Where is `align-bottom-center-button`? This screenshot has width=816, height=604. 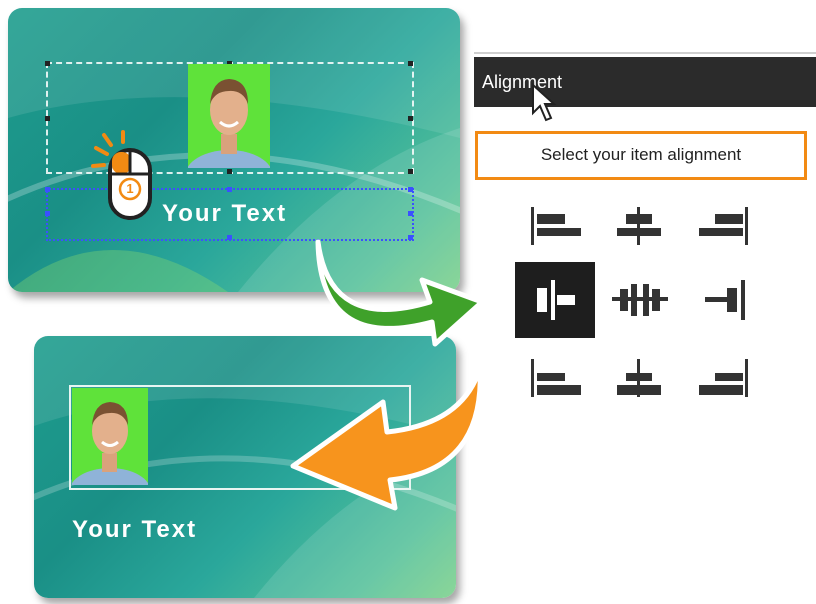
align-bottom-center-button is located at coordinates (640, 377).